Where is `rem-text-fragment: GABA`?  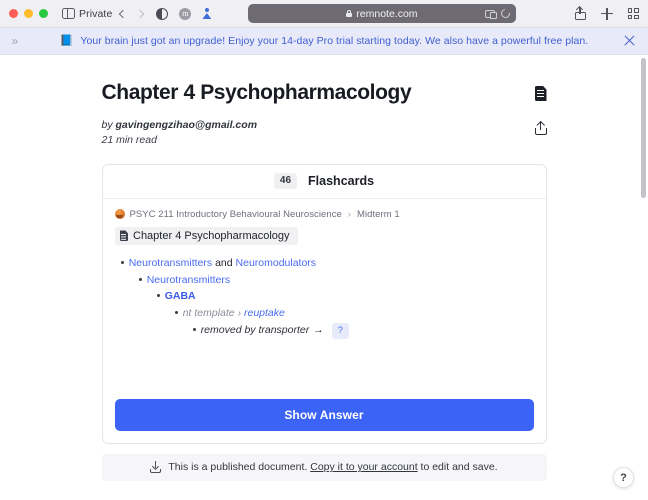
rem-text-fragment: GABA is located at coordinates (180, 296).